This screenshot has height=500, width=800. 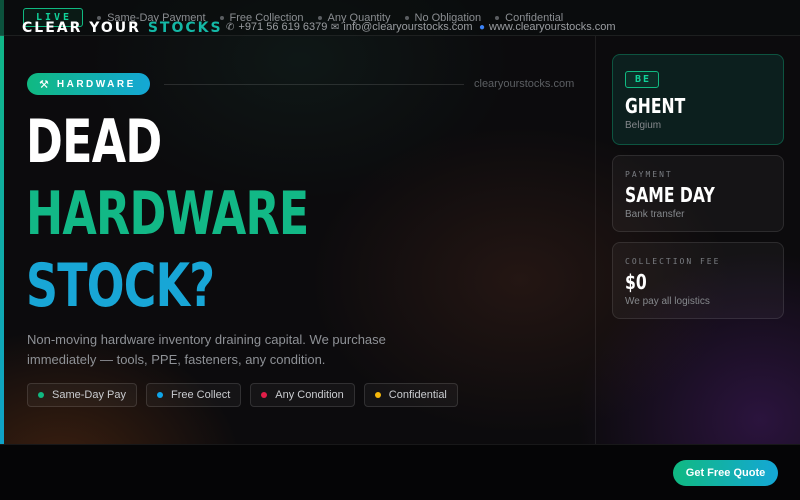 What do you see at coordinates (96, 84) in the screenshot?
I see `category-tag-label: HARDWARE` at bounding box center [96, 84].